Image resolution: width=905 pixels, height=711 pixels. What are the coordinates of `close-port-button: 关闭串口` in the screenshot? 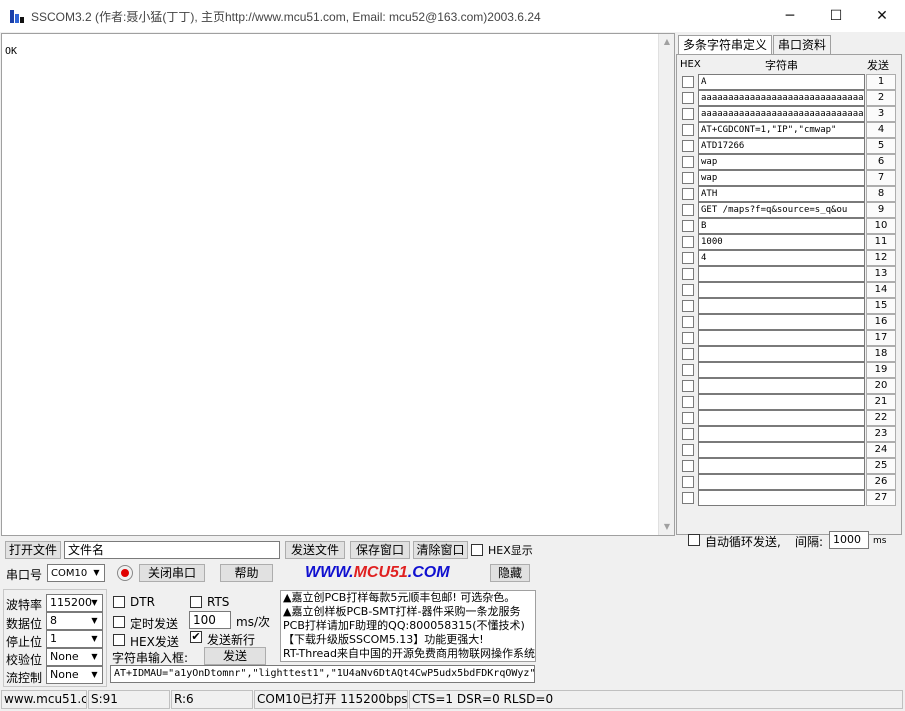 It's located at (172, 573).